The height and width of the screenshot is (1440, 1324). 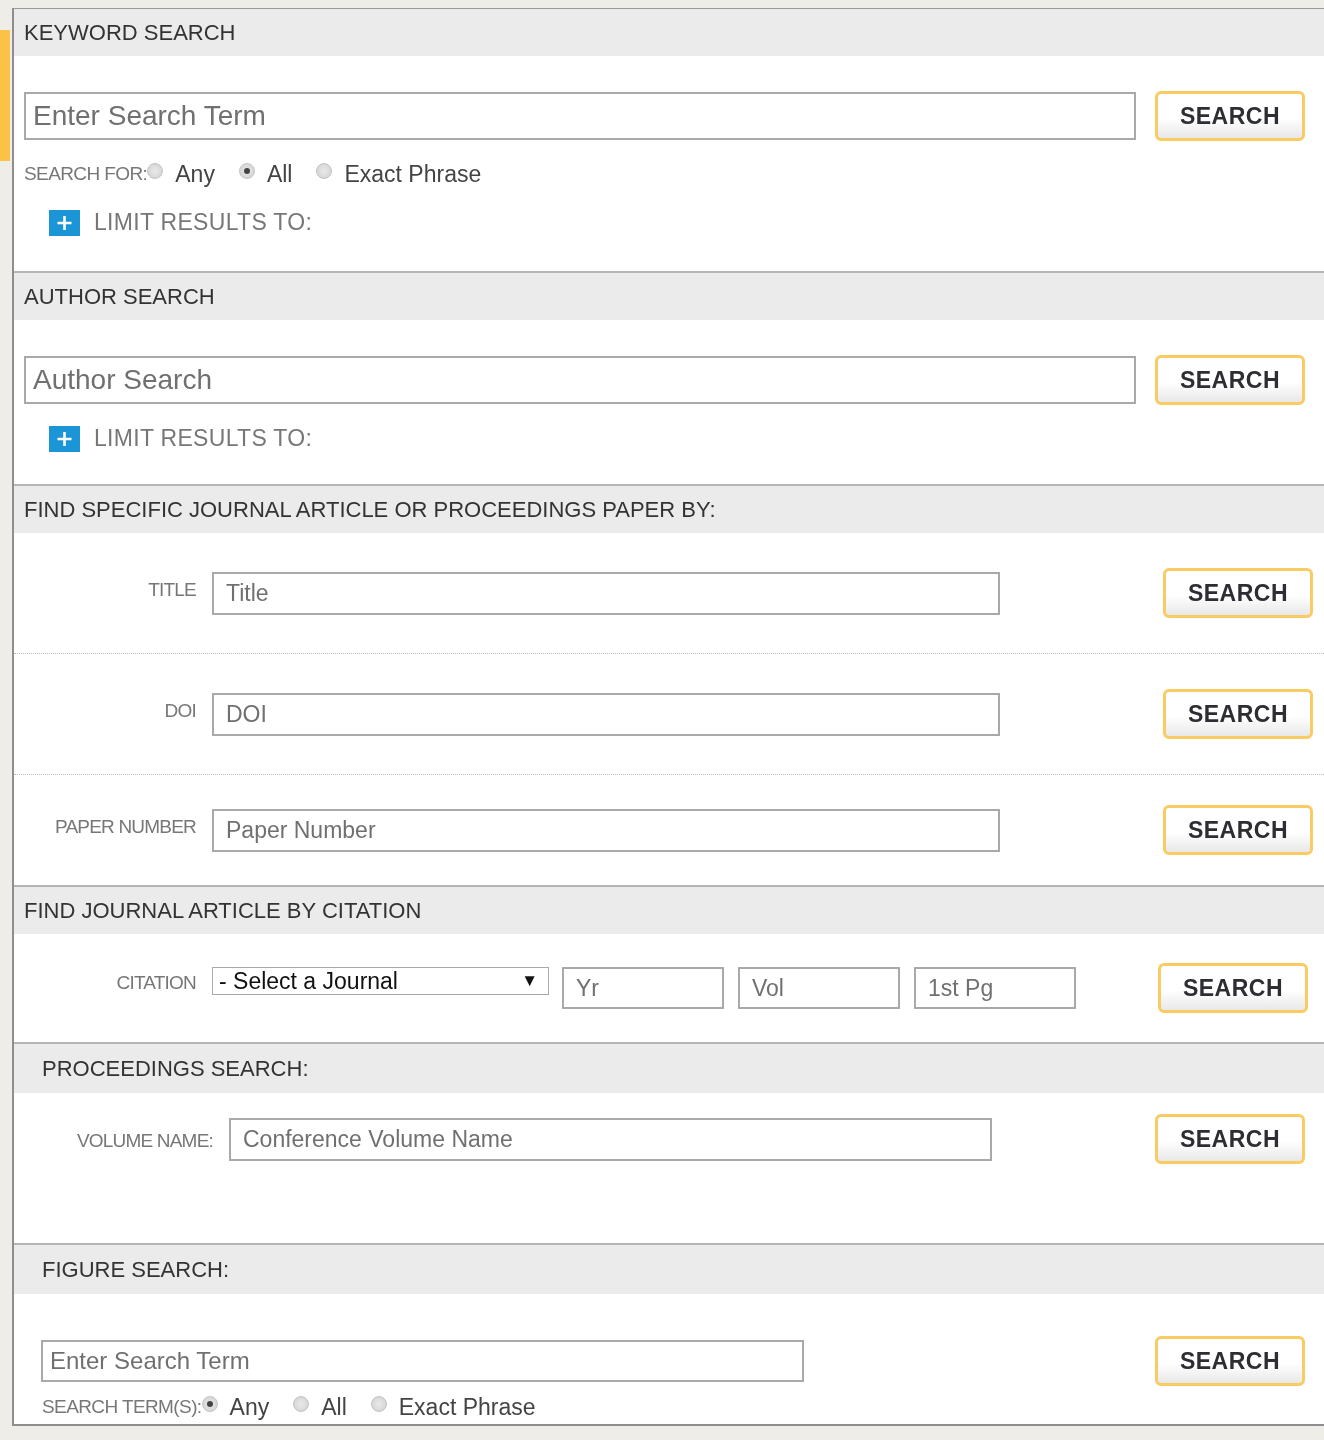 I want to click on text-field: Paper Number, so click(x=606, y=830).